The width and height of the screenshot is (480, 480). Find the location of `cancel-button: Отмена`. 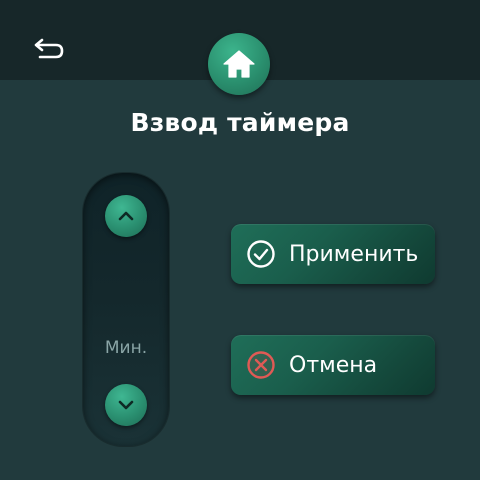

cancel-button: Отмена is located at coordinates (333, 365).